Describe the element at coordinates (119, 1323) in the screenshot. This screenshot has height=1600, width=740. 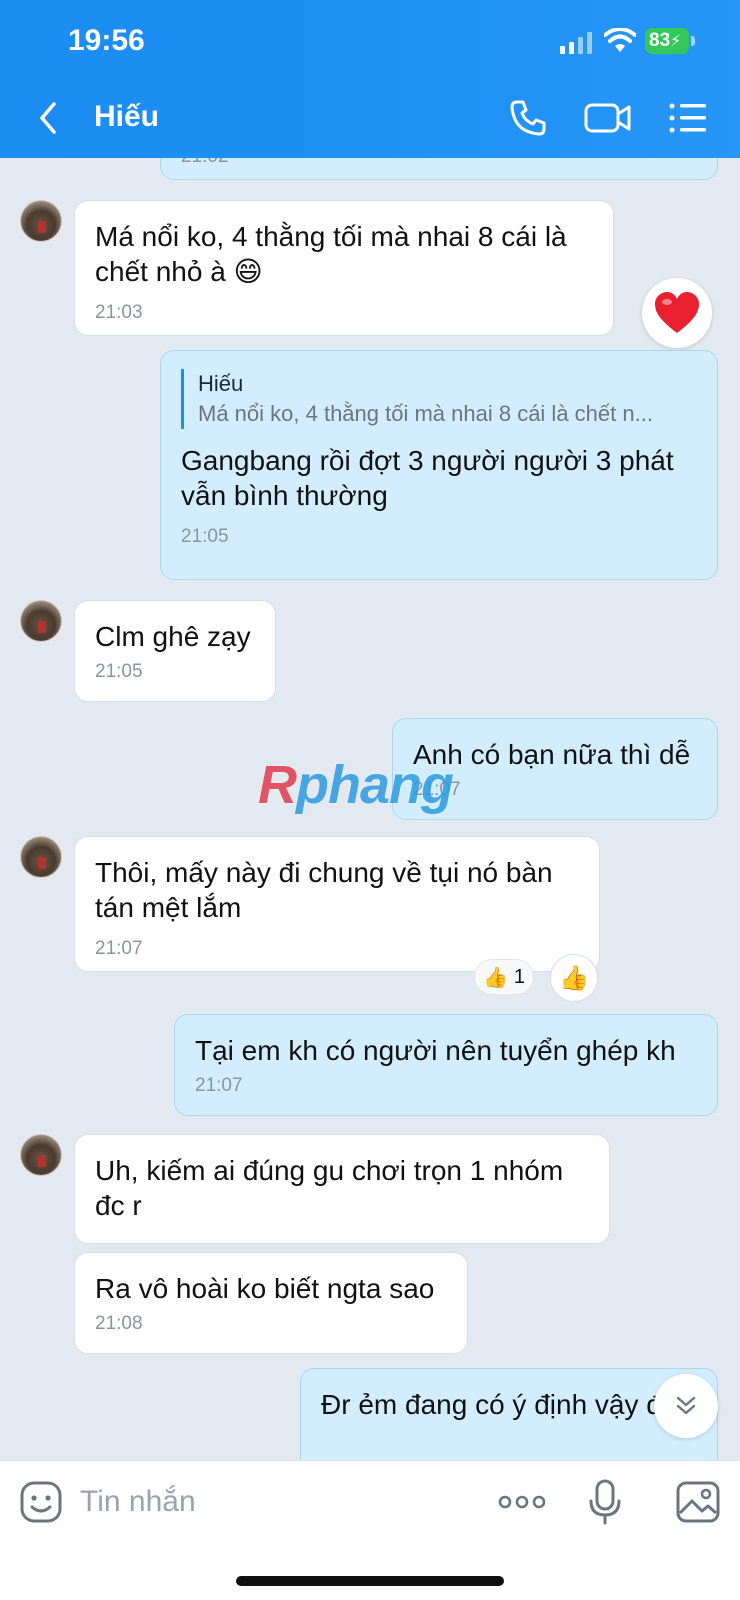
I see `message-time: 21:08` at that location.